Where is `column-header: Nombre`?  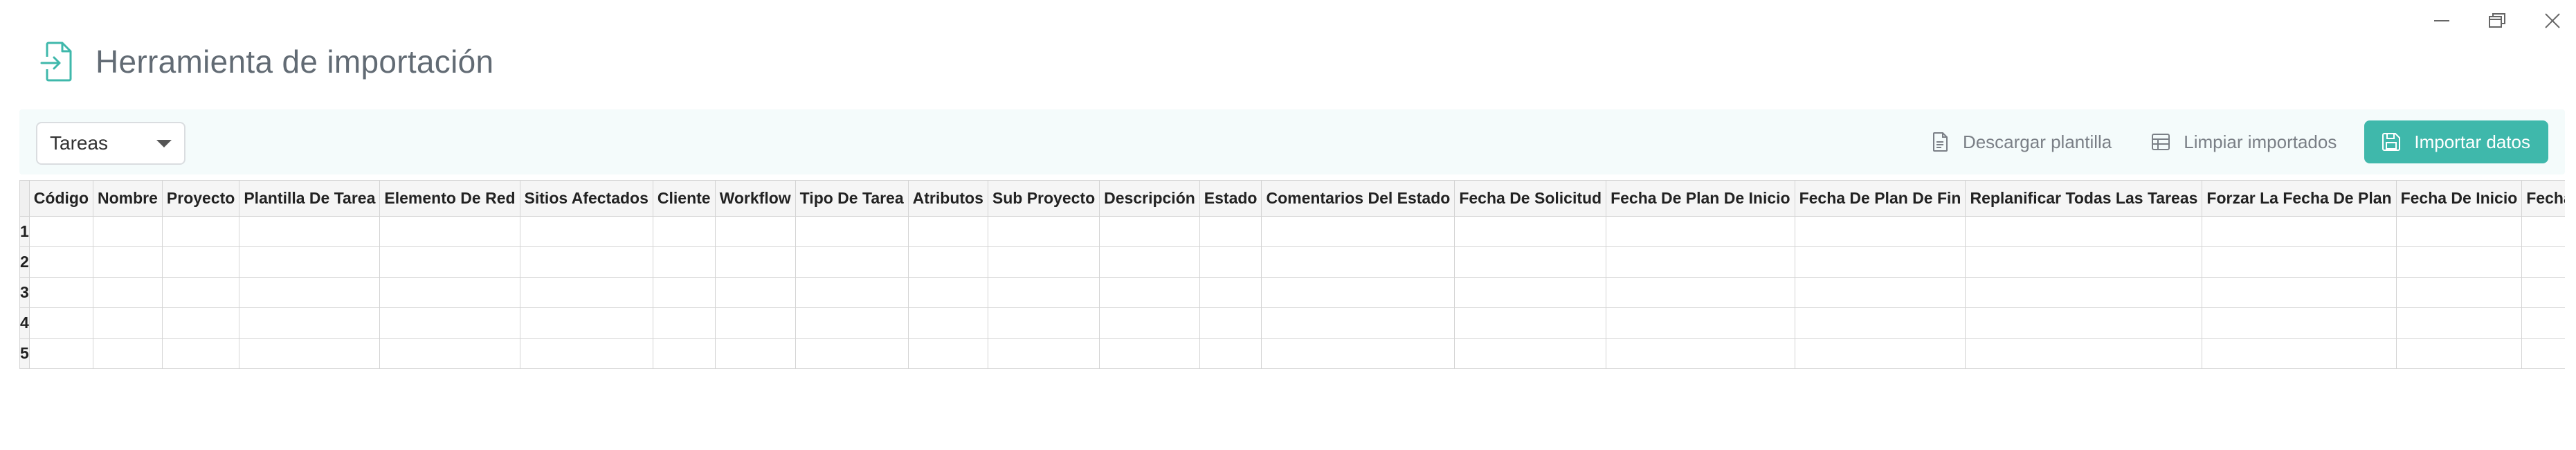
column-header: Nombre is located at coordinates (128, 198).